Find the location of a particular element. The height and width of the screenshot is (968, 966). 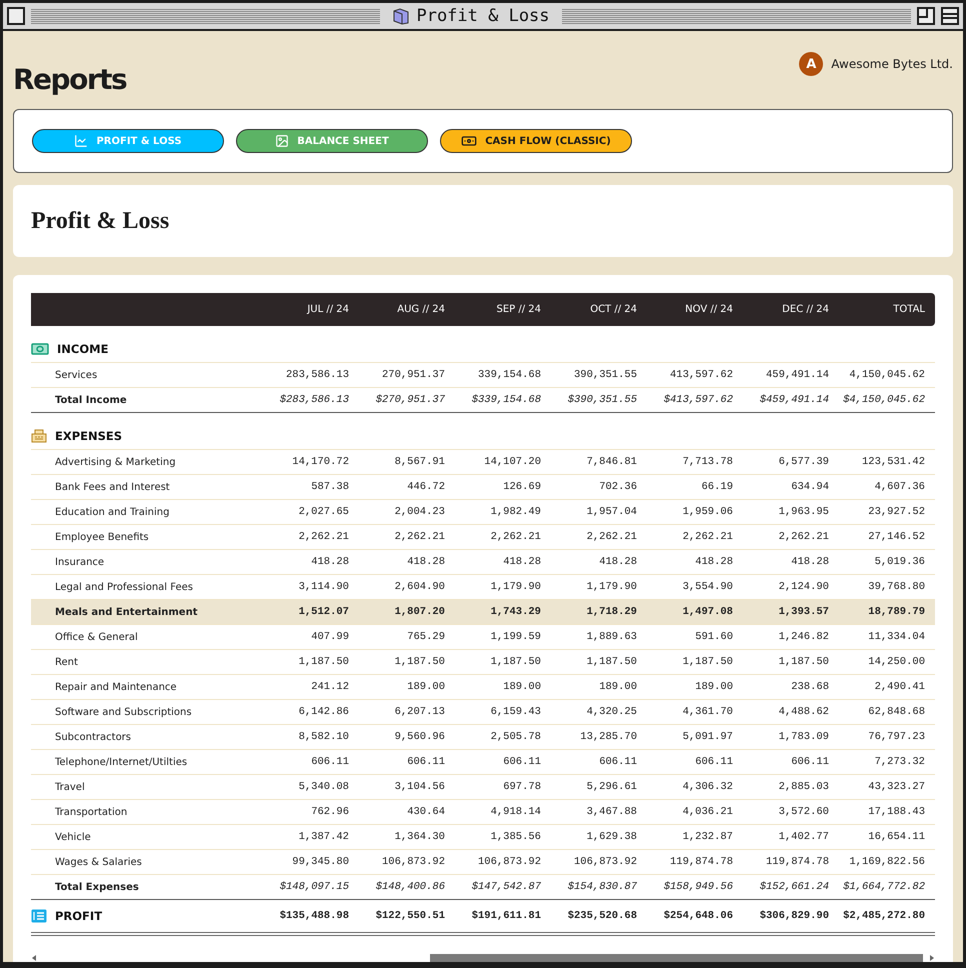

table-cell-text: 1,246.82 is located at coordinates (803, 637).